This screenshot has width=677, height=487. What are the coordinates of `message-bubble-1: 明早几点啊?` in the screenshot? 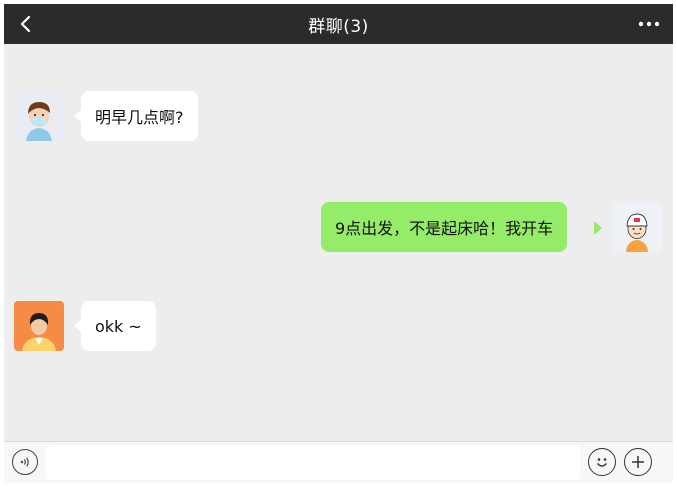 It's located at (139, 116).